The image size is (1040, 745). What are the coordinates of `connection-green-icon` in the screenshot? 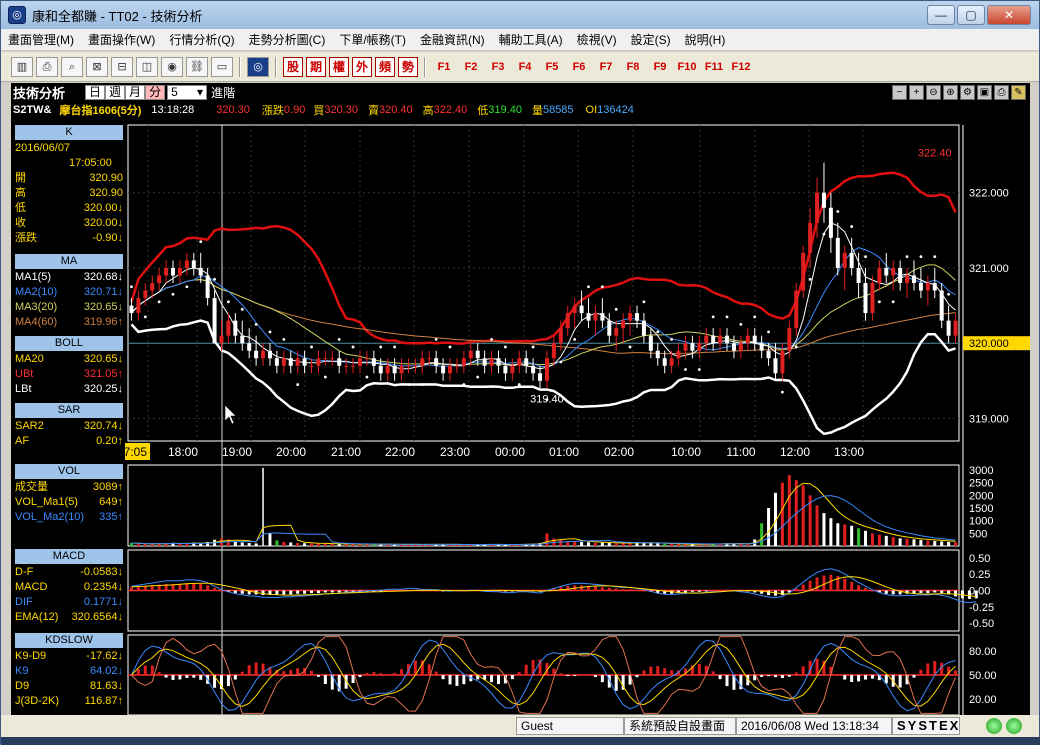 It's located at (994, 726).